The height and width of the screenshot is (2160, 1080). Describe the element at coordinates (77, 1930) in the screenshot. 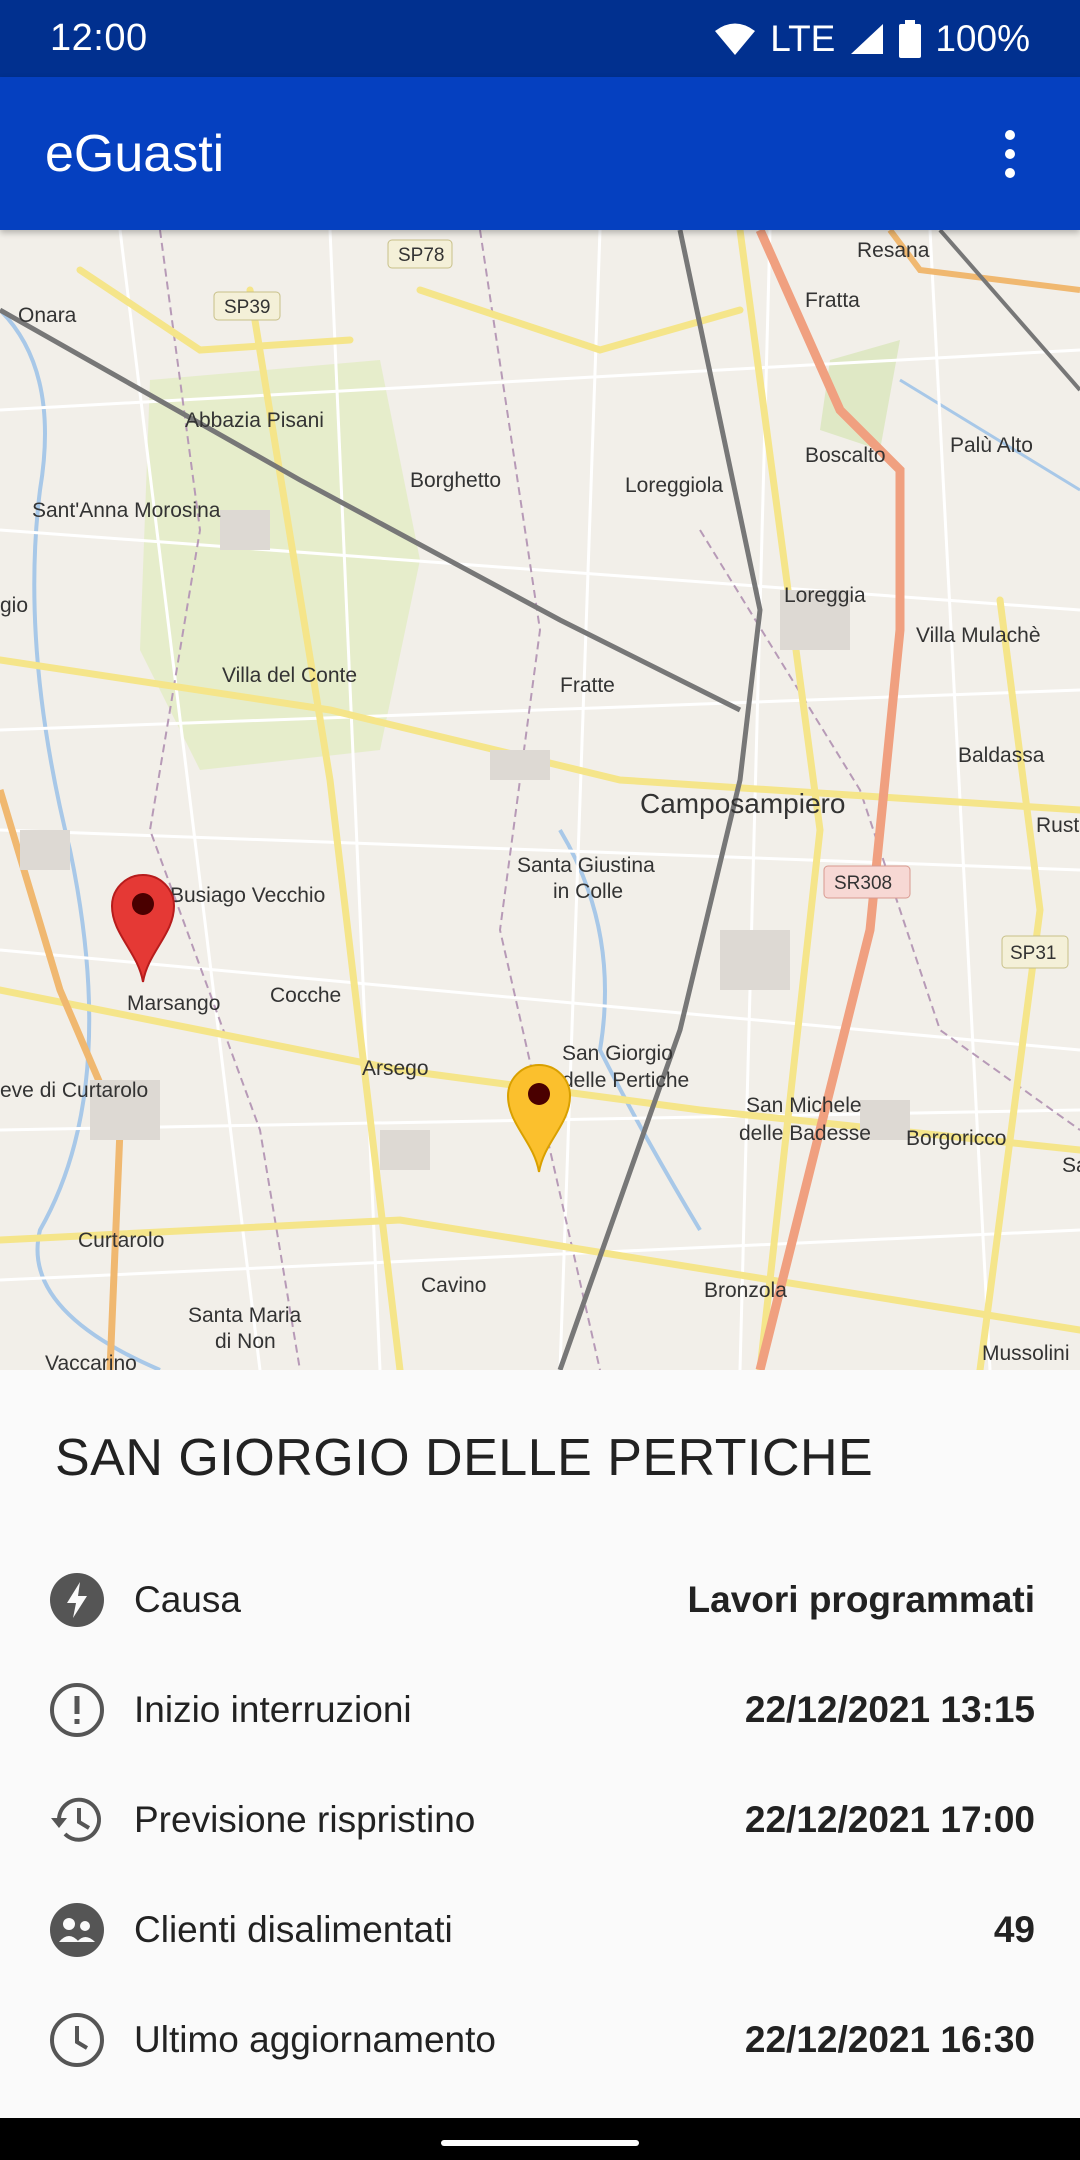

I see `people-icon` at that location.